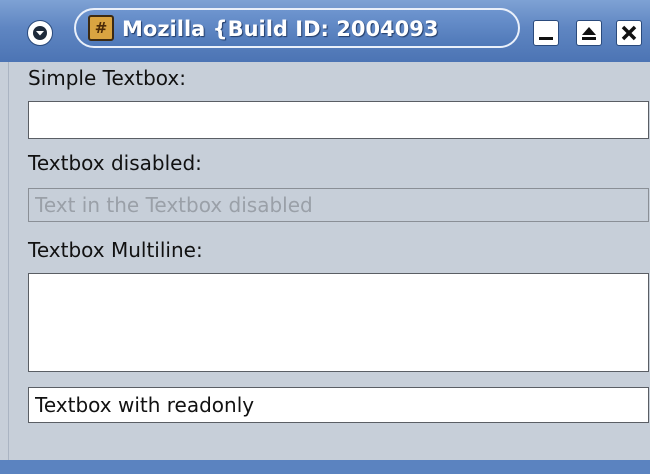  Describe the element at coordinates (325, 467) in the screenshot. I see `window-bottom-border` at that location.